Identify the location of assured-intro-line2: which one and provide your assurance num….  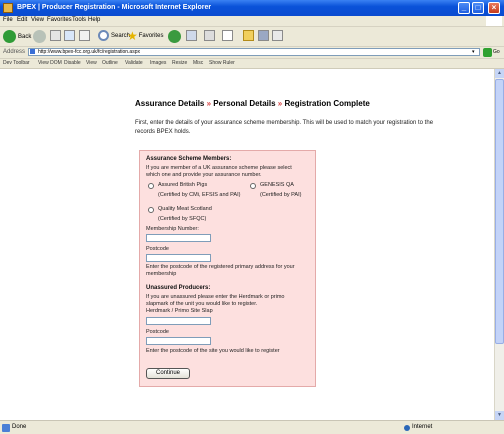
(204, 175).